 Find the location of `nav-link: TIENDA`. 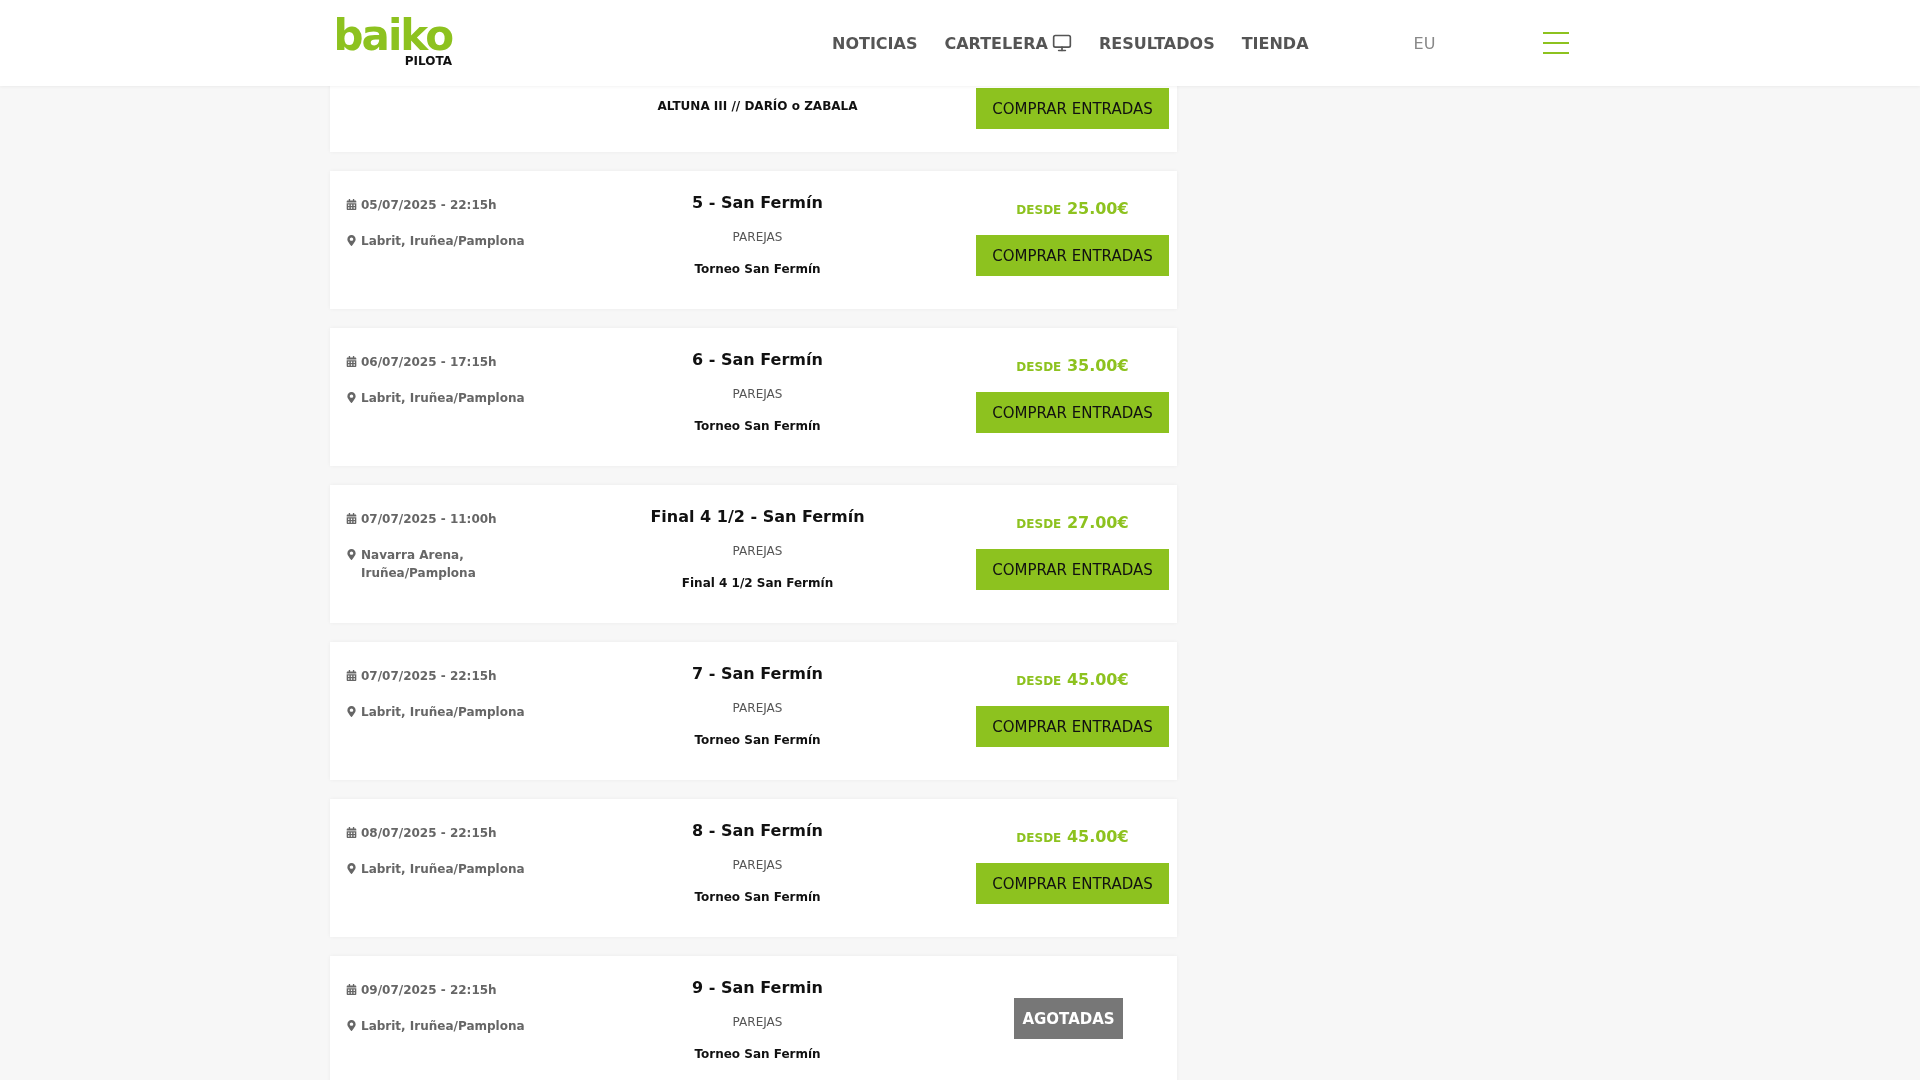

nav-link: TIENDA is located at coordinates (1275, 43).